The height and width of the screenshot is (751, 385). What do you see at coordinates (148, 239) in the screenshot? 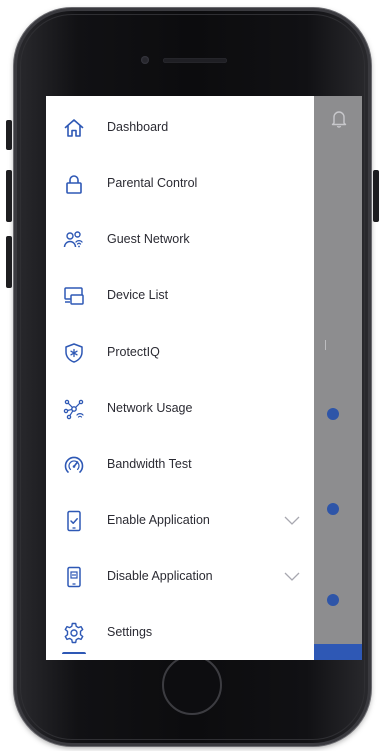
I see `menu-item-label: Guest Network` at bounding box center [148, 239].